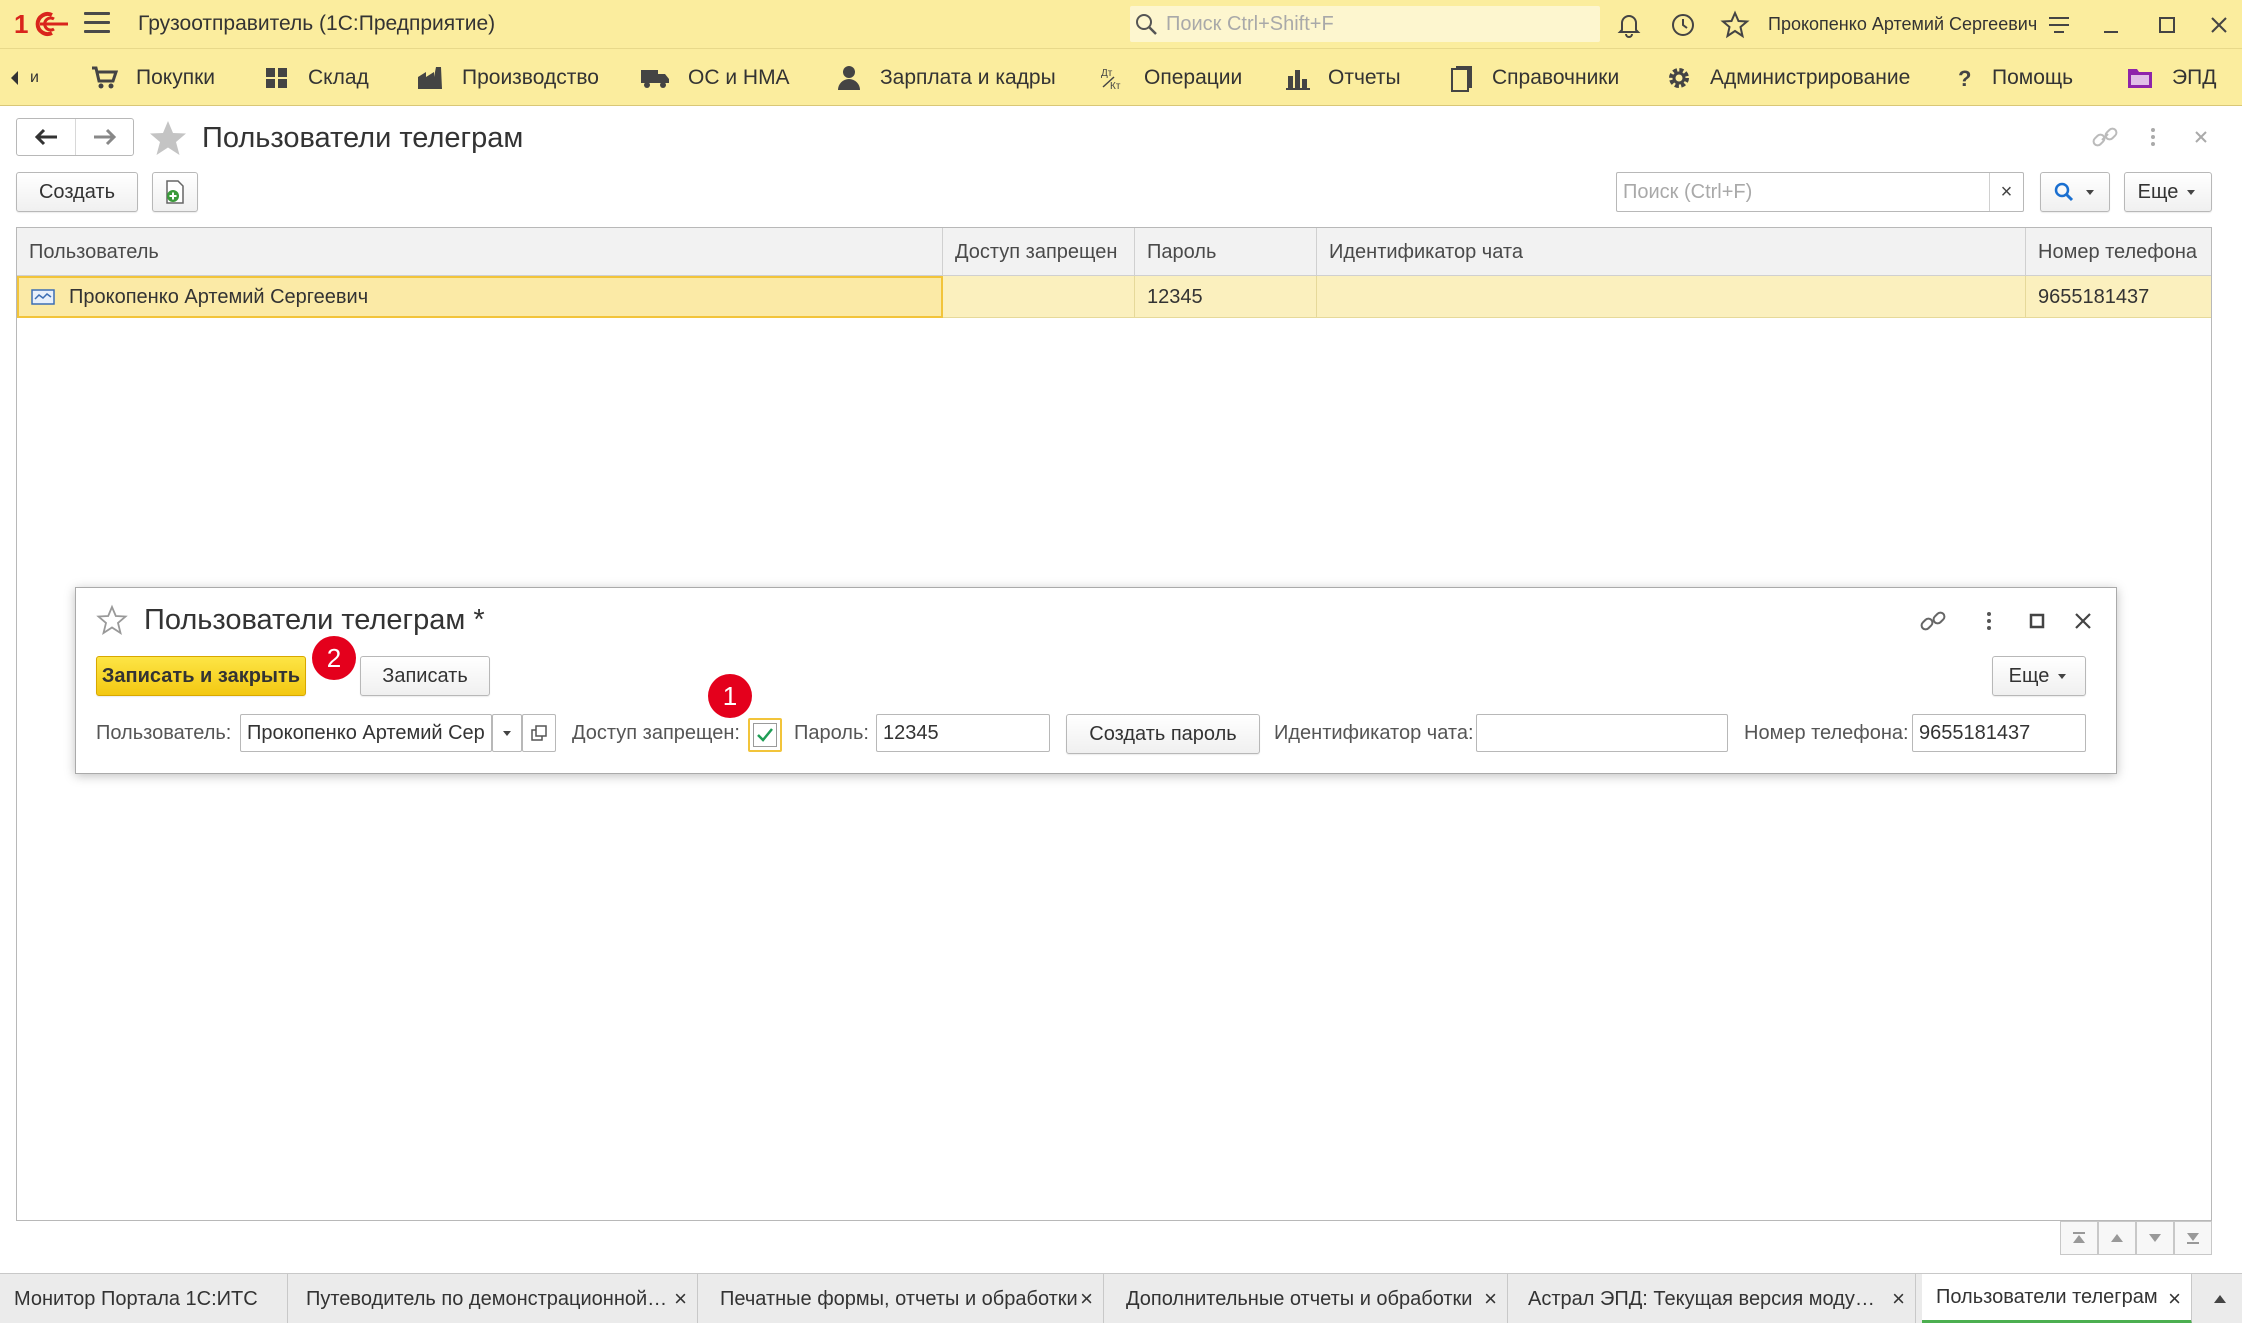 The image size is (2242, 1323). Describe the element at coordinates (14, 78) in the screenshot. I see `chevron-left-icon` at that location.